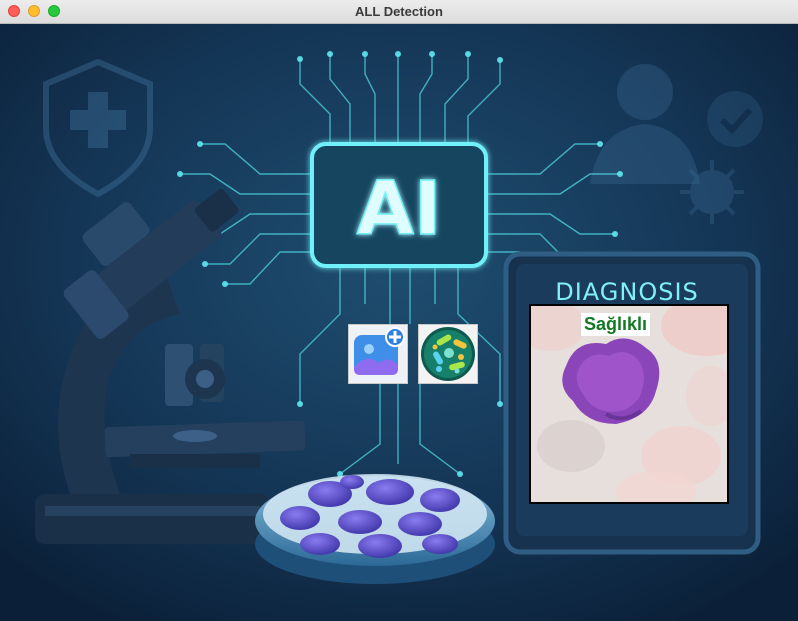 This screenshot has height=621, width=798. What do you see at coordinates (629, 404) in the screenshot?
I see `result-image-panel: Sağlıklı` at bounding box center [629, 404].